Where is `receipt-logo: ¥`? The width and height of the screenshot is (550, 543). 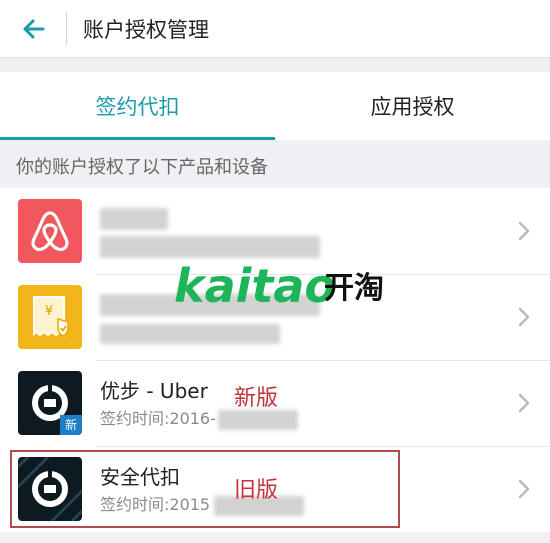 receipt-logo: ¥ is located at coordinates (50, 317).